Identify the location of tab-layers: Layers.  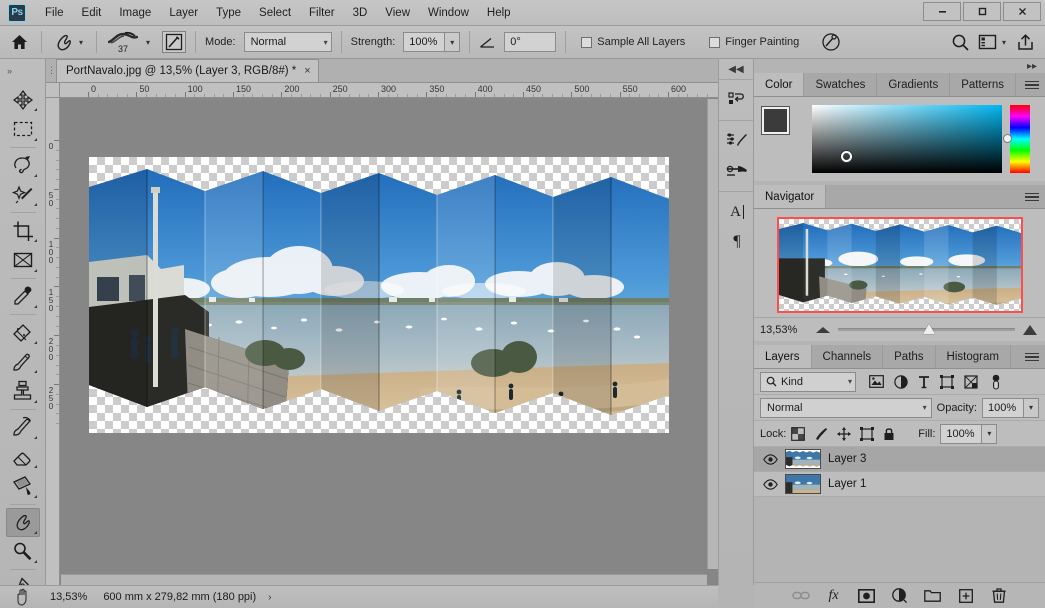
(783, 356).